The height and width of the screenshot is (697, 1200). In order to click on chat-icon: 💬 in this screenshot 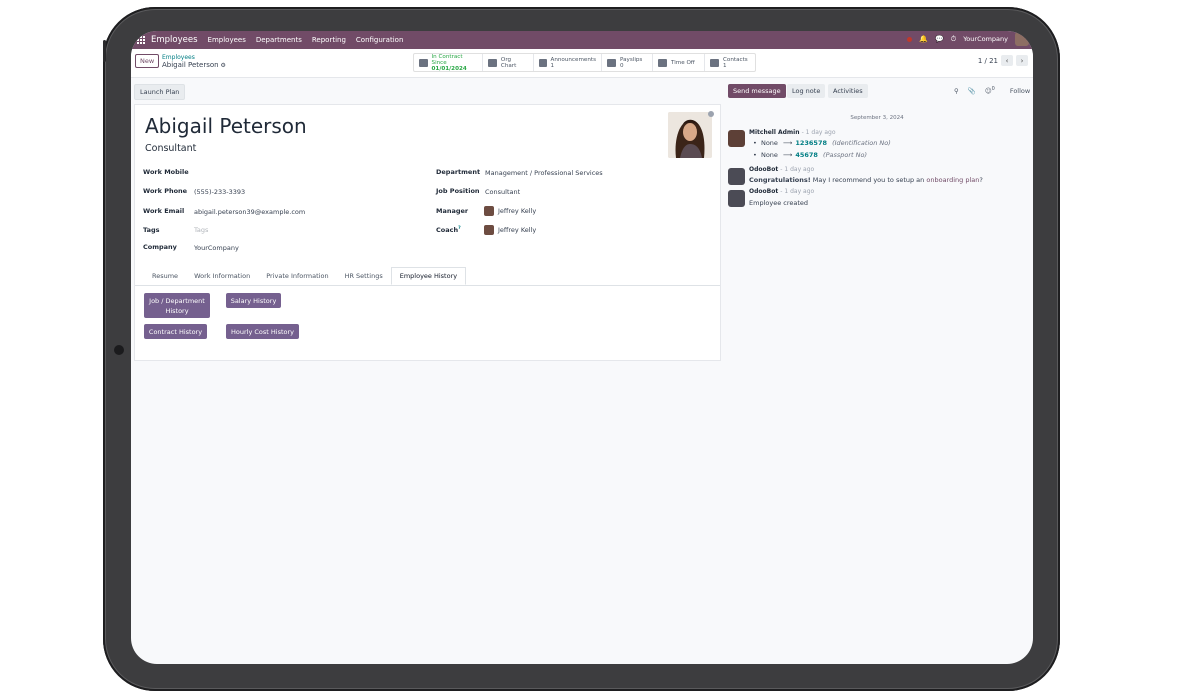, I will do `click(939, 39)`.